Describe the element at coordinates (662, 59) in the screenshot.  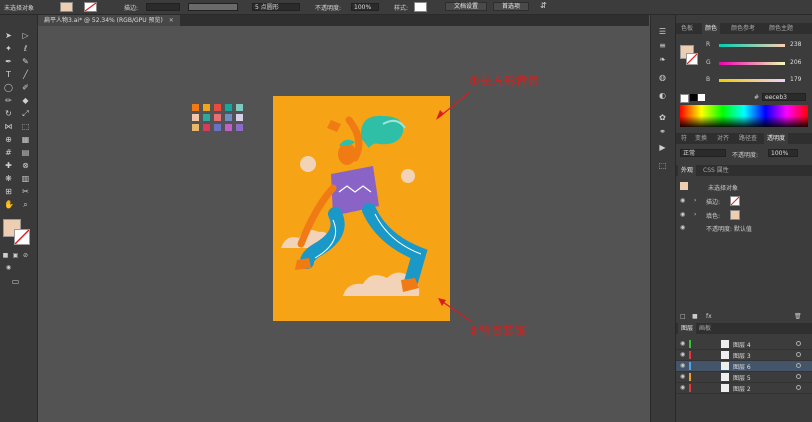
I see `brushes-icon: ❧` at that location.